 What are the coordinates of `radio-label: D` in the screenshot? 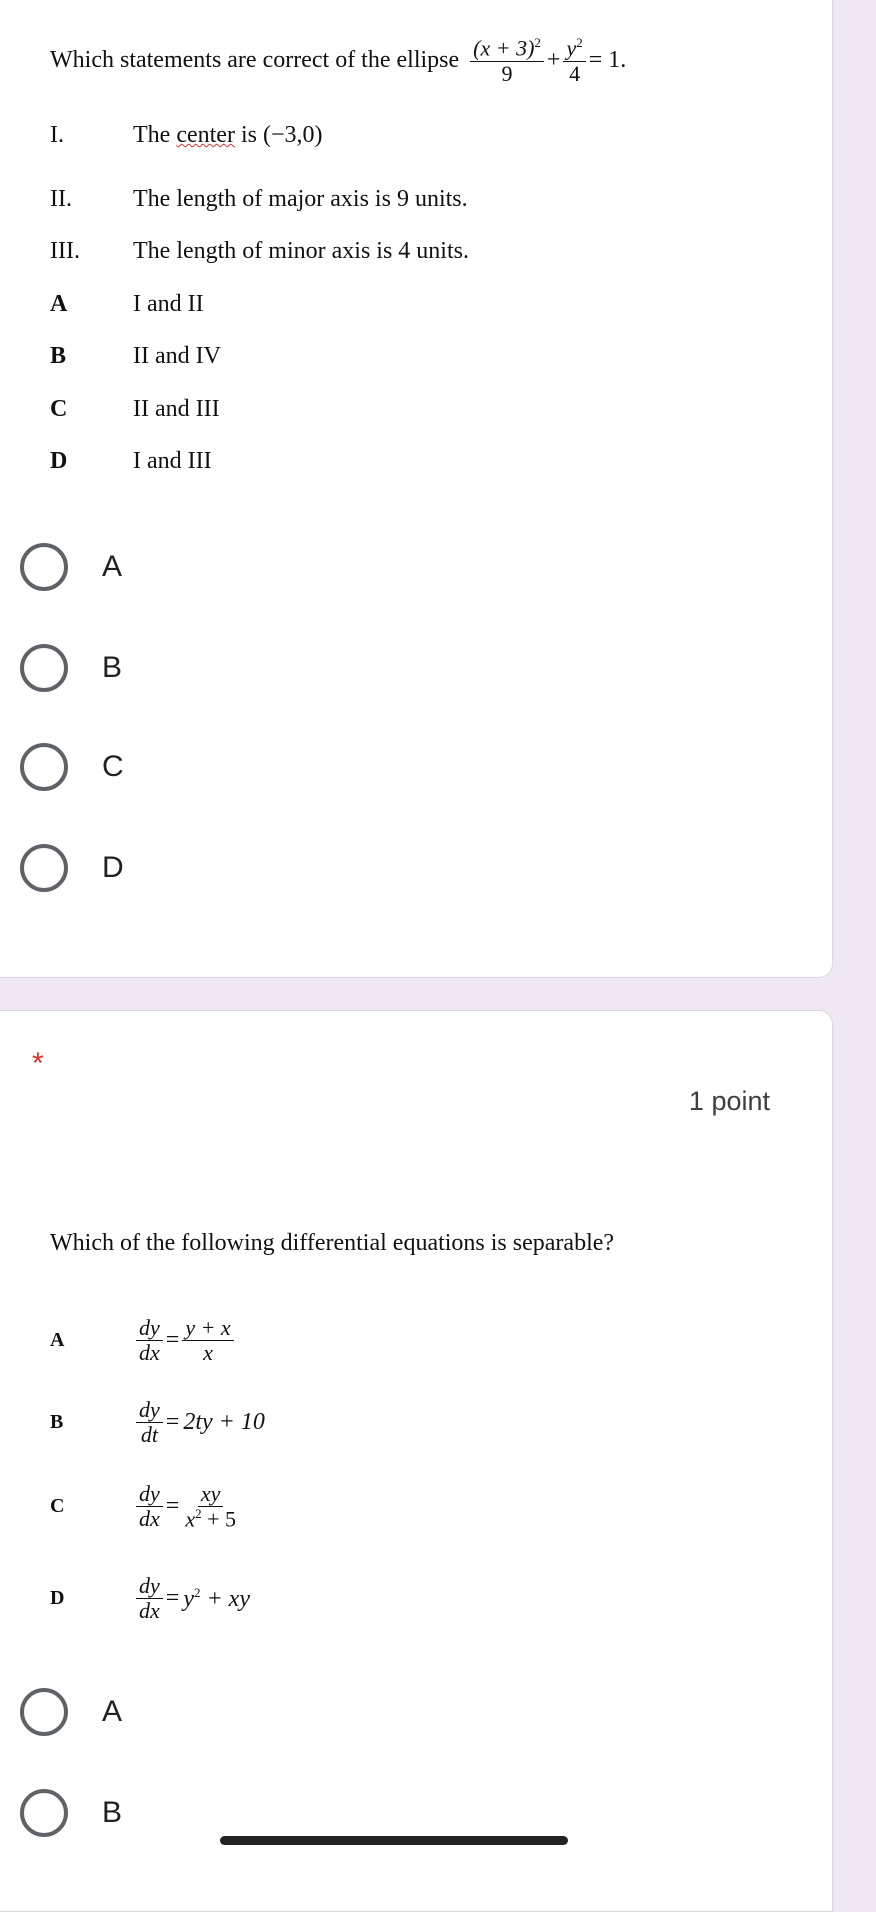 It's located at (113, 868).